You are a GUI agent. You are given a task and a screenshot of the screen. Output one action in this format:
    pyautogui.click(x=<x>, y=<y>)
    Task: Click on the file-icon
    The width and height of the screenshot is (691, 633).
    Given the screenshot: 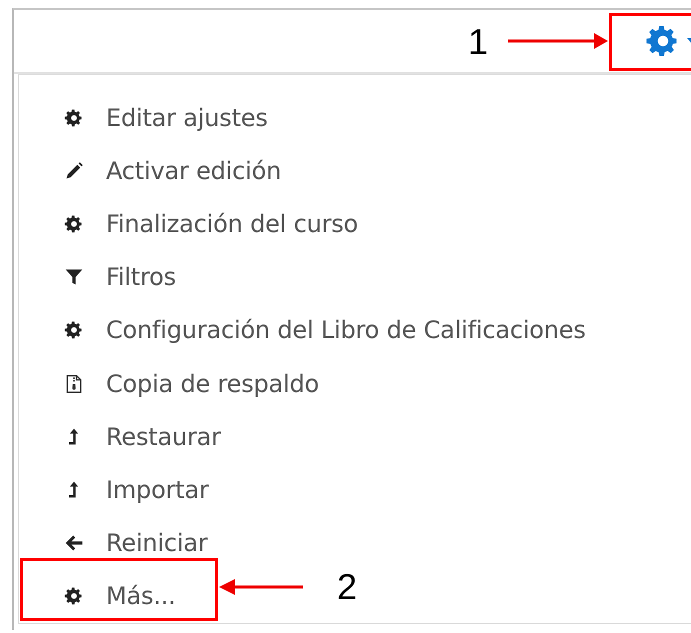 What is the action you would take?
    pyautogui.click(x=74, y=384)
    